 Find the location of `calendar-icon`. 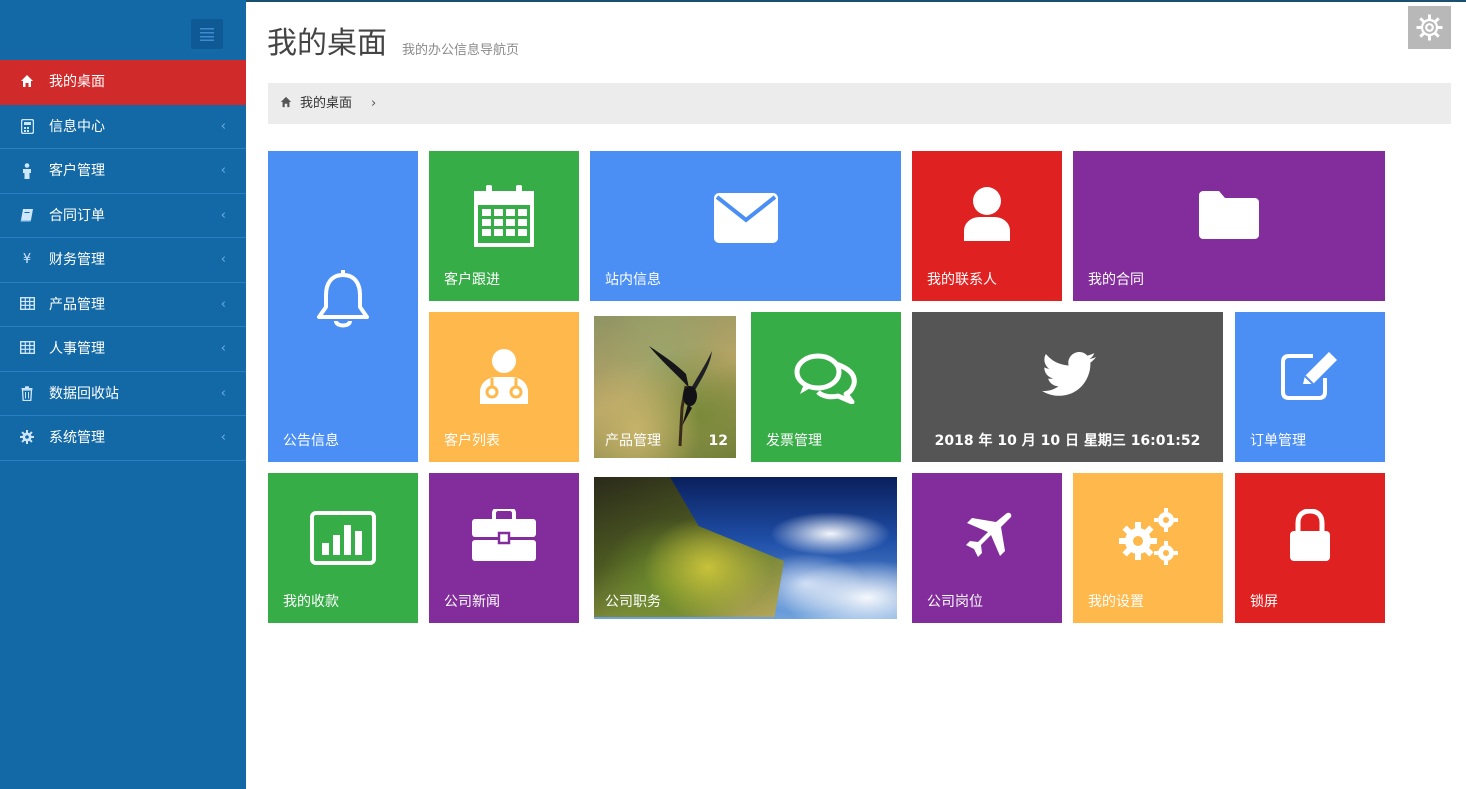

calendar-icon is located at coordinates (504, 216).